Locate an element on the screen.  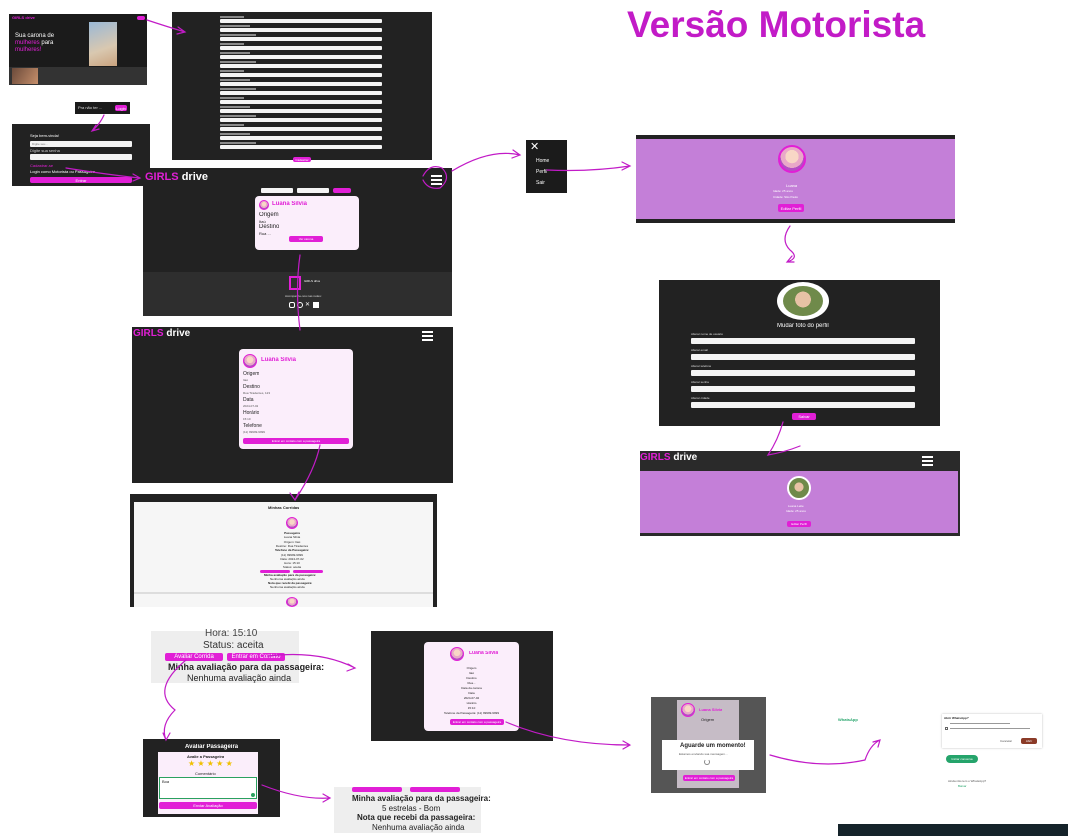
menu-item-perfil: Perfil is located at coordinates (541, 172).